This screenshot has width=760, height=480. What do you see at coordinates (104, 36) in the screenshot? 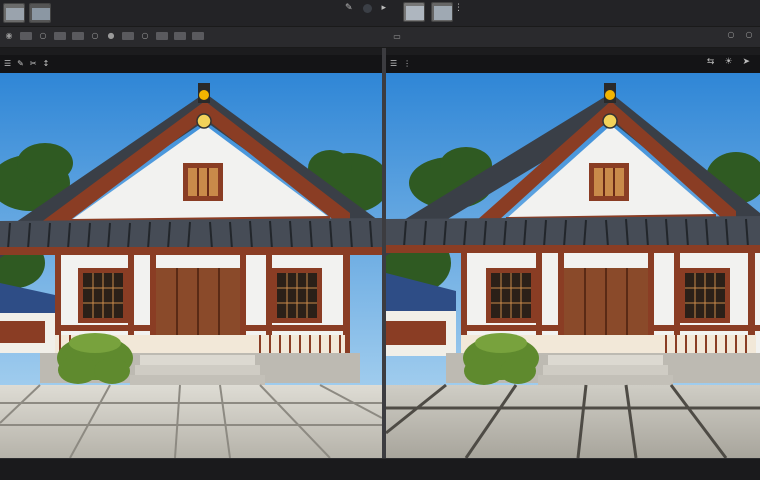
I see `toolbar-left: ◉ ○ ○ ● ○` at bounding box center [104, 36].